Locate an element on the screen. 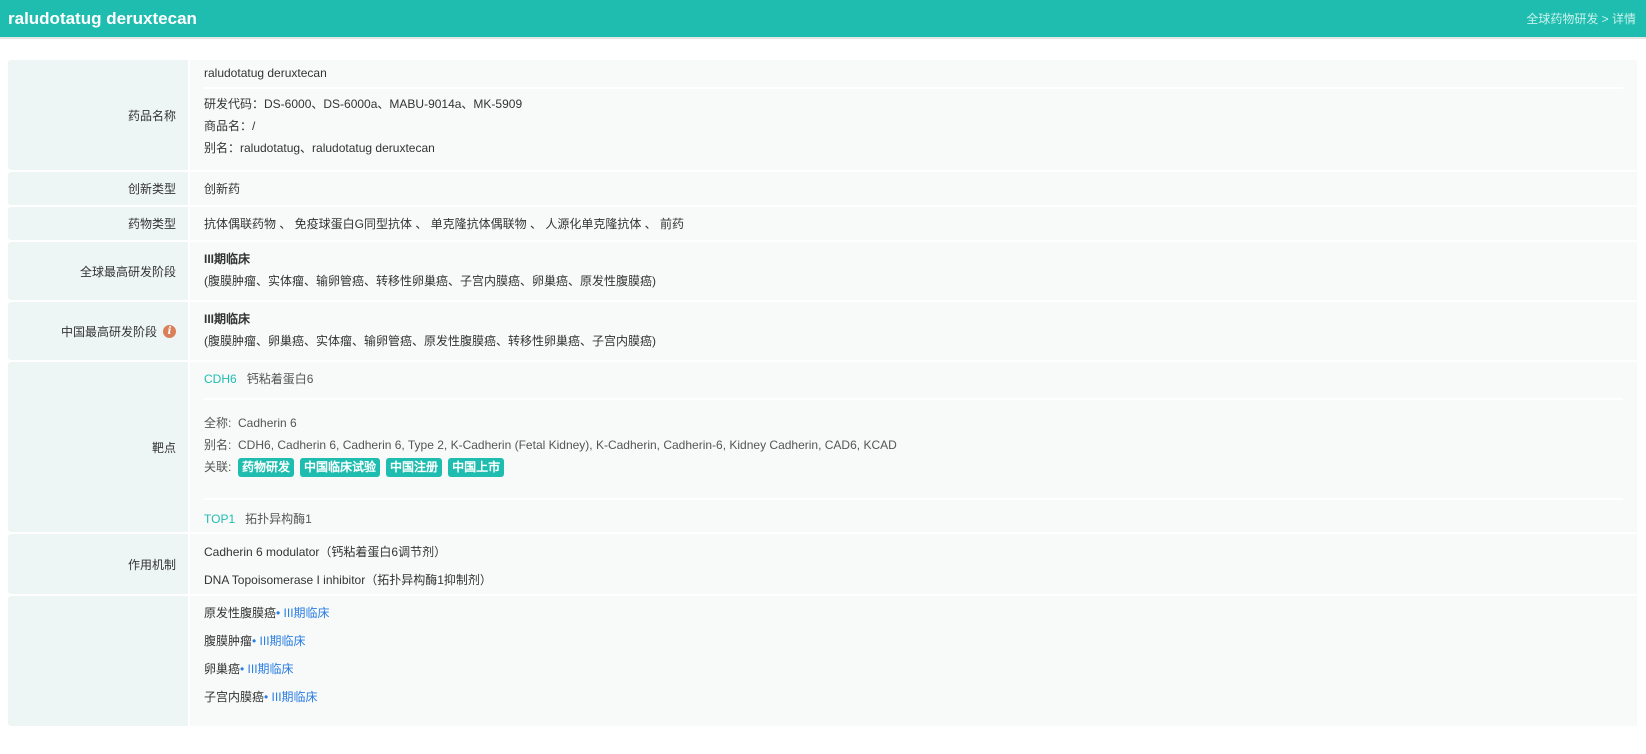 The height and width of the screenshot is (754, 1646). header: raludotatug deruxtecan 全球药物研发 > 详情 is located at coordinates (823, 19).